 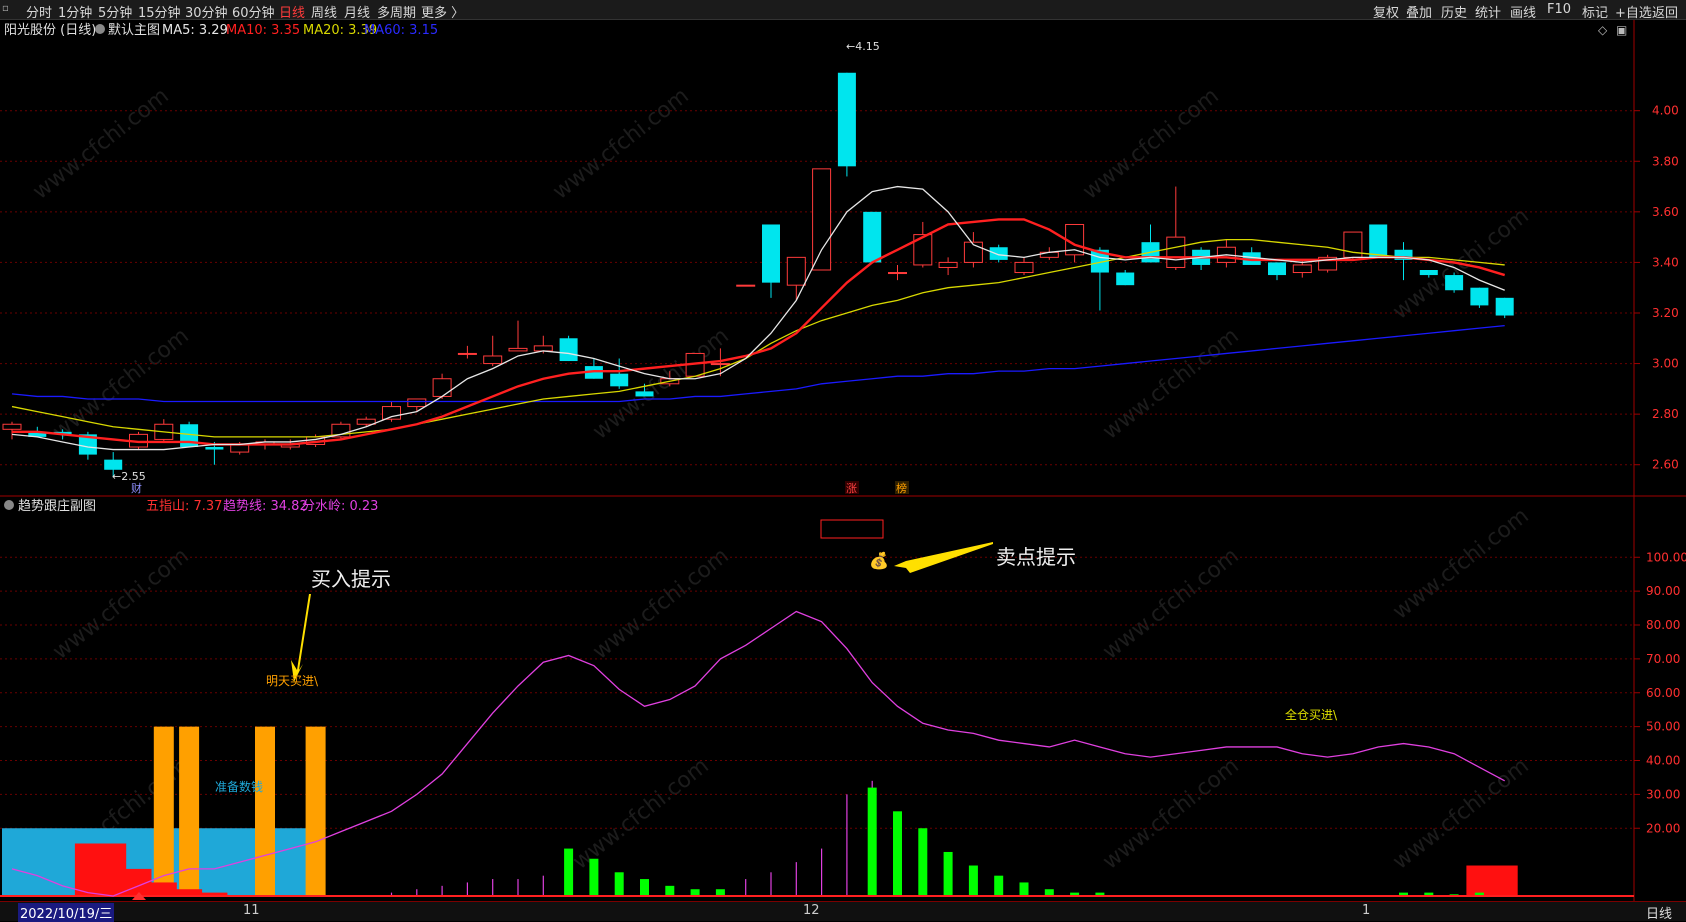 I want to click on main-y-tick-label: 3.20, so click(x=1665, y=313).